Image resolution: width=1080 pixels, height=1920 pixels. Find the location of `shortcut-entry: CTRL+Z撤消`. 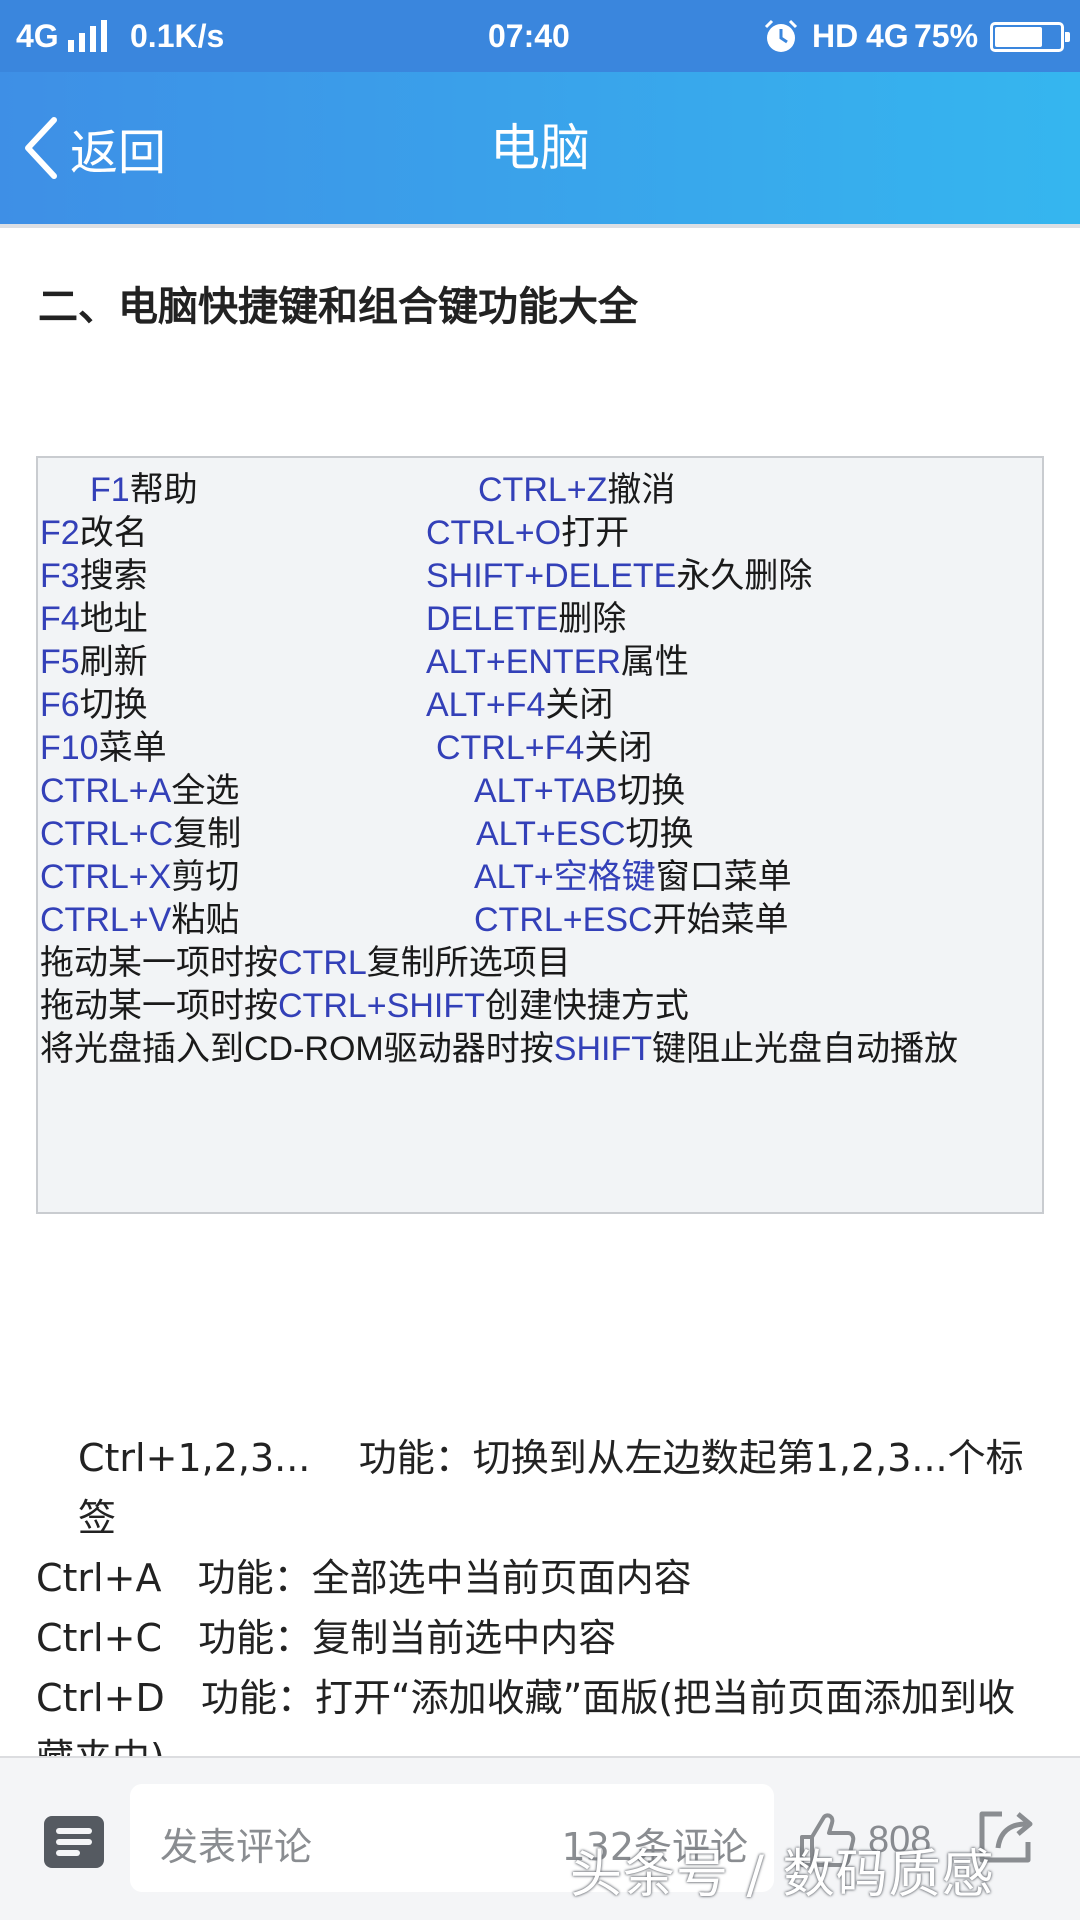

shortcut-entry: CTRL+Z撤消 is located at coordinates (576, 490).